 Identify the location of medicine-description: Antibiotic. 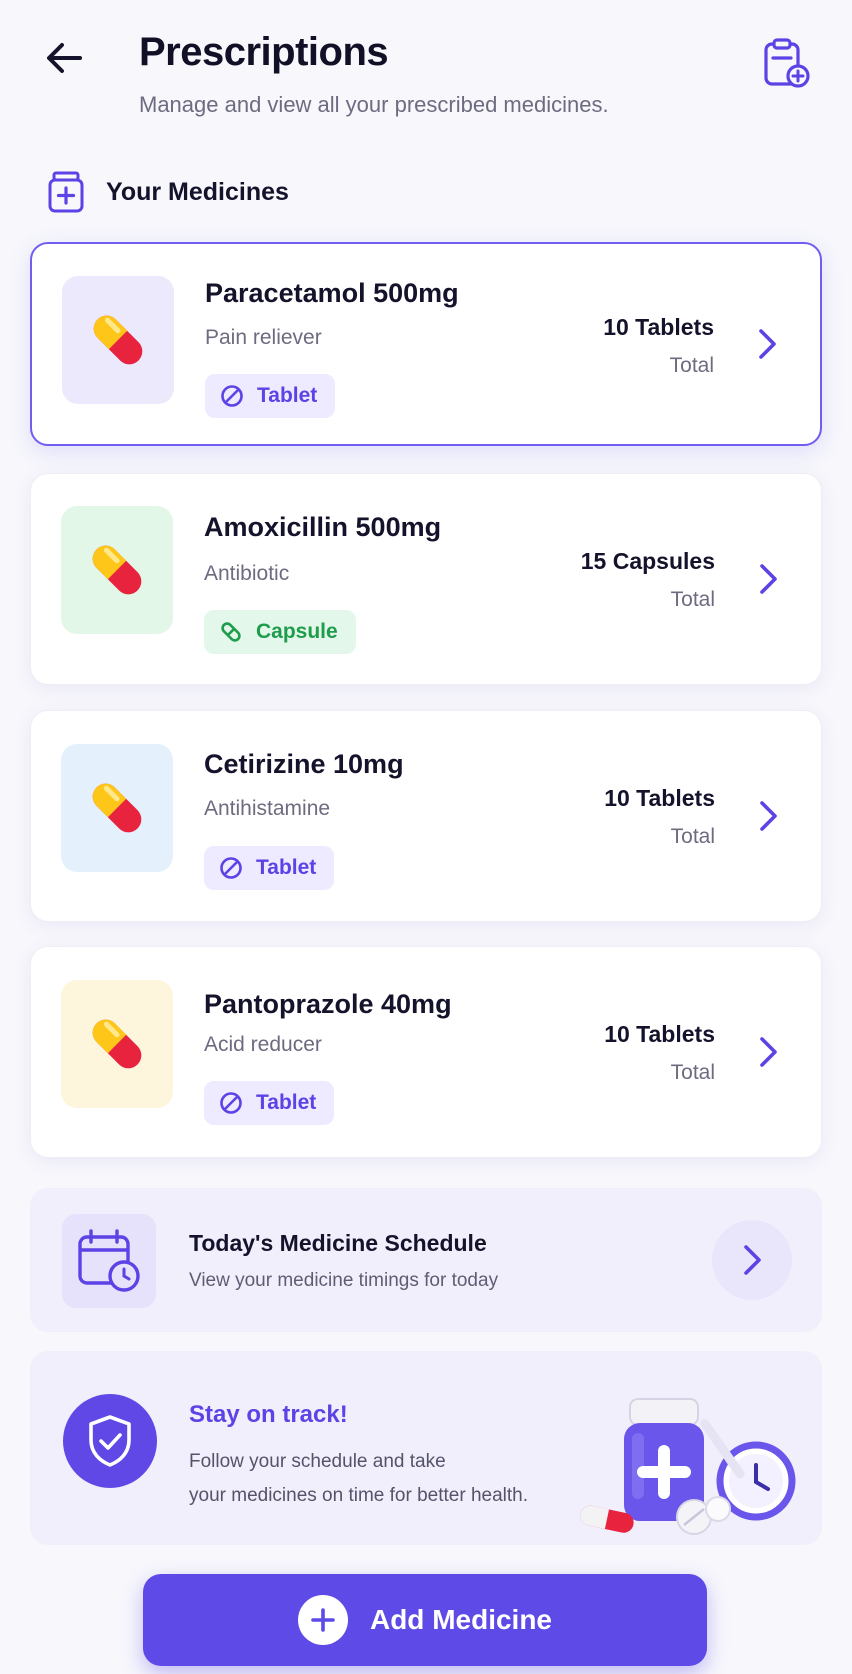
(247, 573).